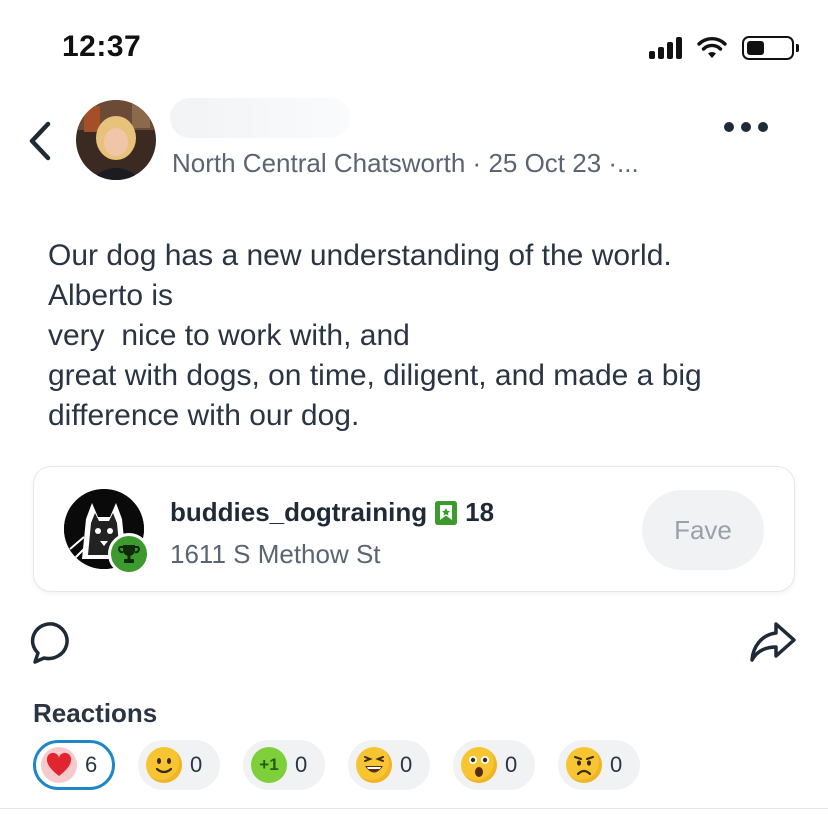 The image size is (828, 823). I want to click on reaction-plus-one: +1 0, so click(284, 765).